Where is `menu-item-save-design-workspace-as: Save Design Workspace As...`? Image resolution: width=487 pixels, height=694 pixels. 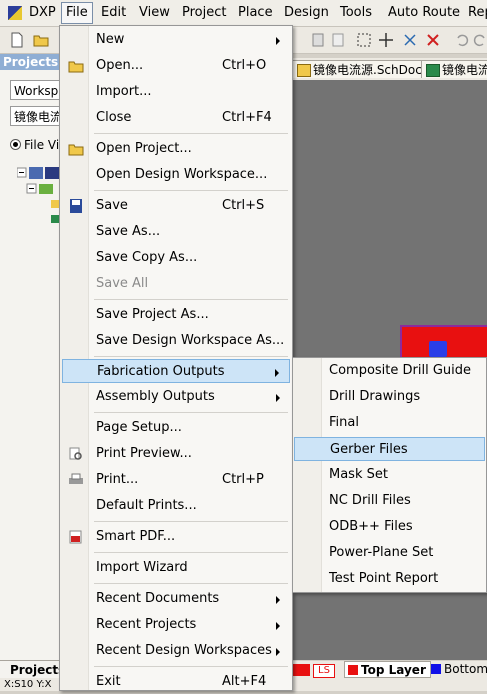 menu-item-save-design-workspace-as: Save Design Workspace As... is located at coordinates (176, 341).